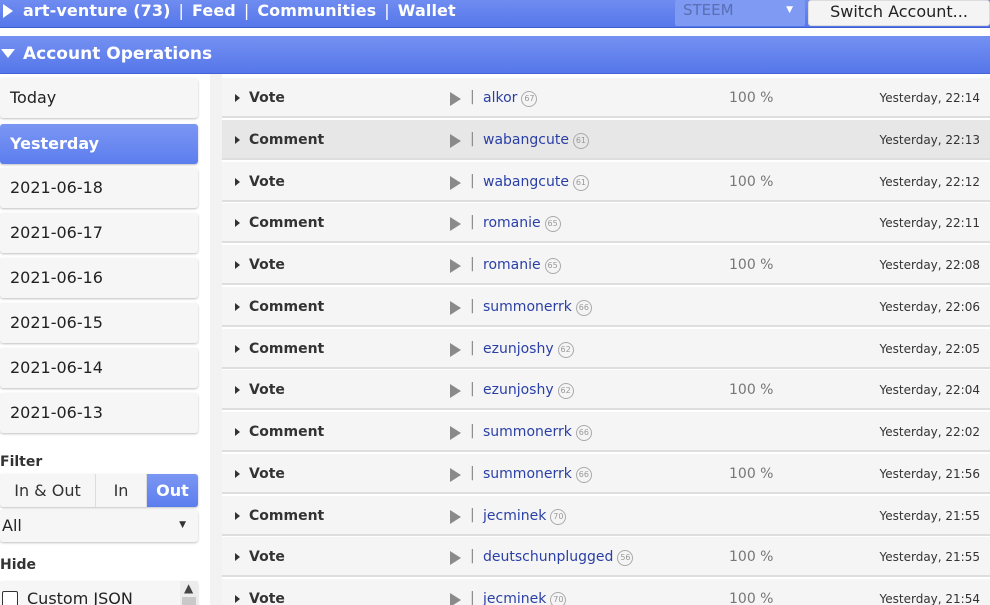 This screenshot has height=605, width=990. I want to click on operation-row: Vote | wabangcute 61 100 % Yesterday, 22:12, so click(606, 182).